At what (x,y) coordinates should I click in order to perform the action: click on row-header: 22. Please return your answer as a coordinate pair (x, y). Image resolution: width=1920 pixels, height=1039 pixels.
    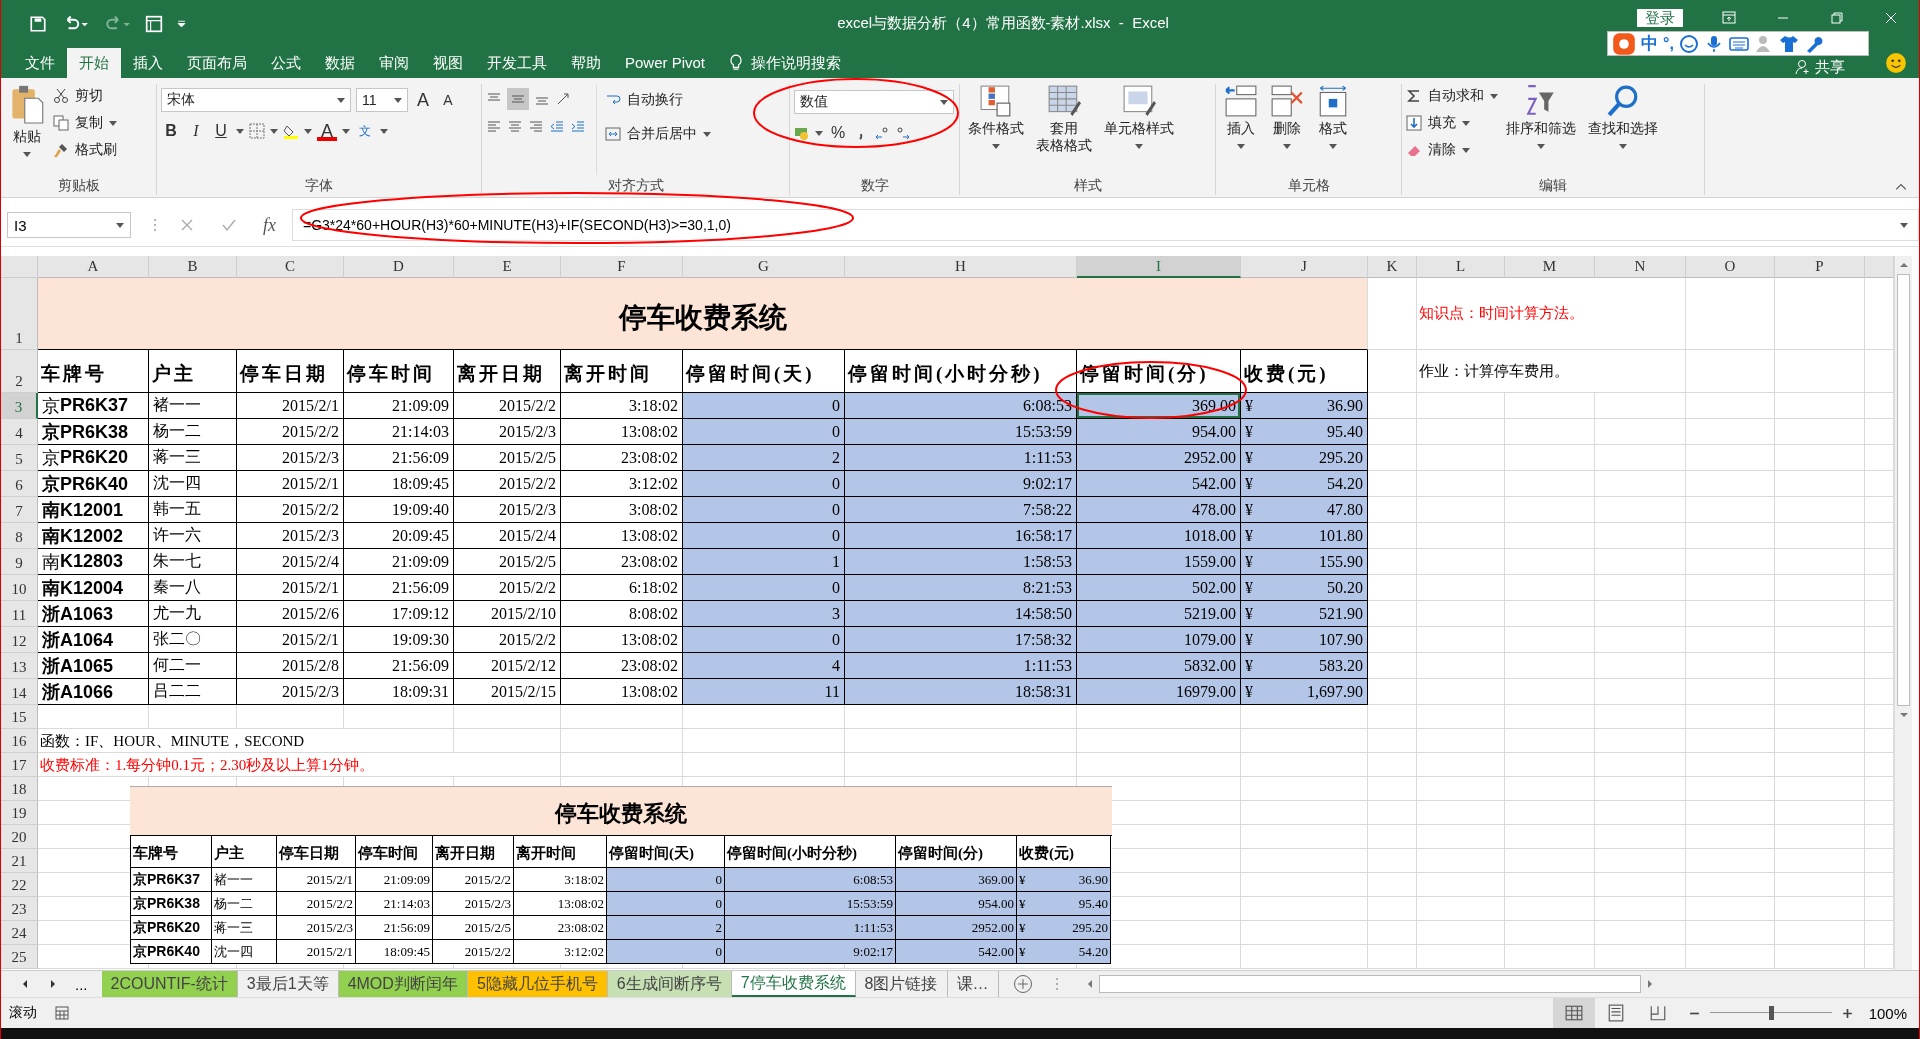
    Looking at the image, I should click on (19, 885).